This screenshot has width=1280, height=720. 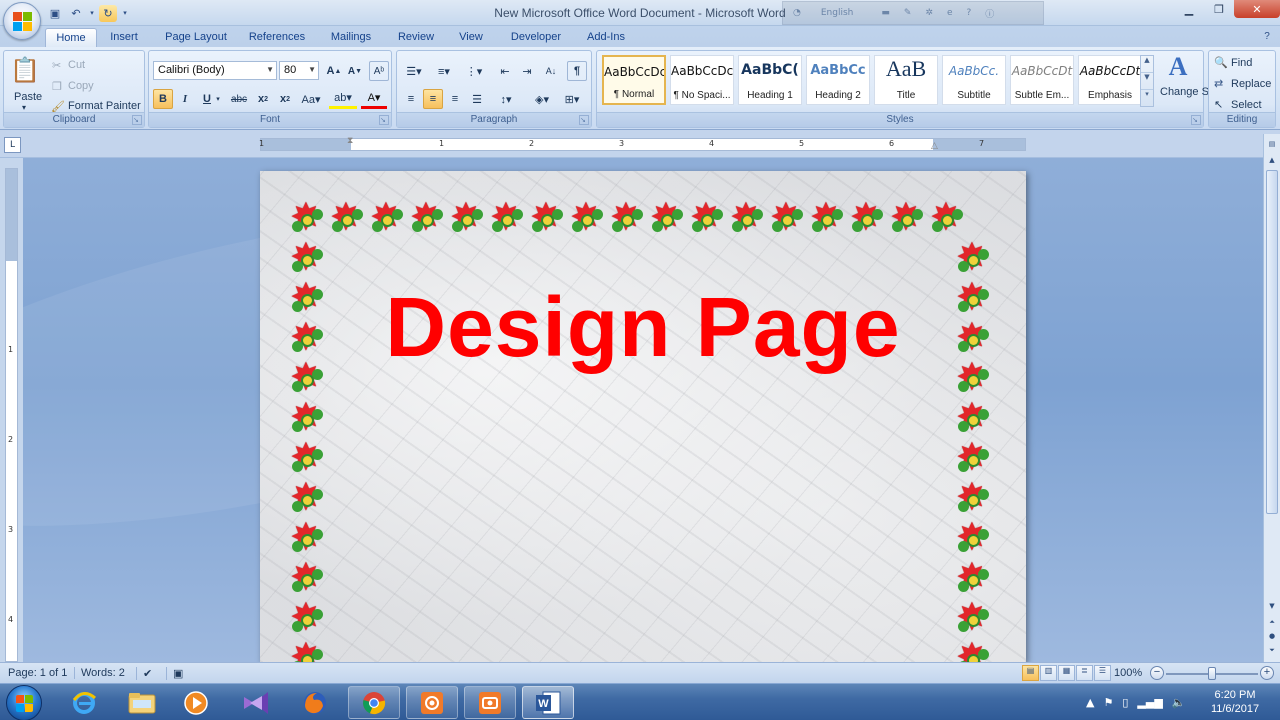 What do you see at coordinates (270, 69) in the screenshot?
I see `font-family-dropdown-icon: ▼` at bounding box center [270, 69].